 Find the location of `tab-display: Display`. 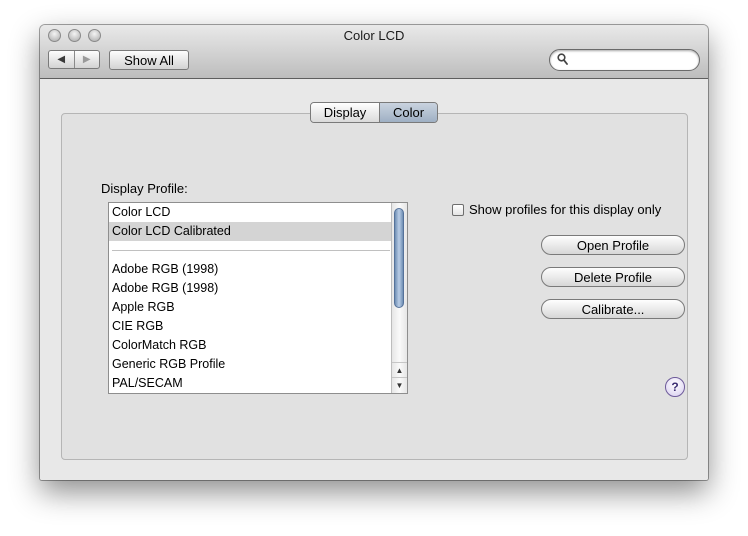

tab-display: Display is located at coordinates (345, 112).